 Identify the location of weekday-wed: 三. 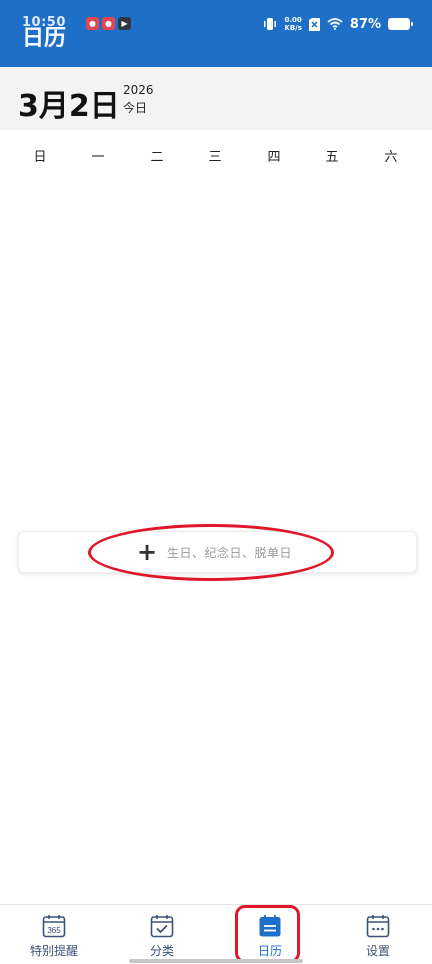
(215, 157).